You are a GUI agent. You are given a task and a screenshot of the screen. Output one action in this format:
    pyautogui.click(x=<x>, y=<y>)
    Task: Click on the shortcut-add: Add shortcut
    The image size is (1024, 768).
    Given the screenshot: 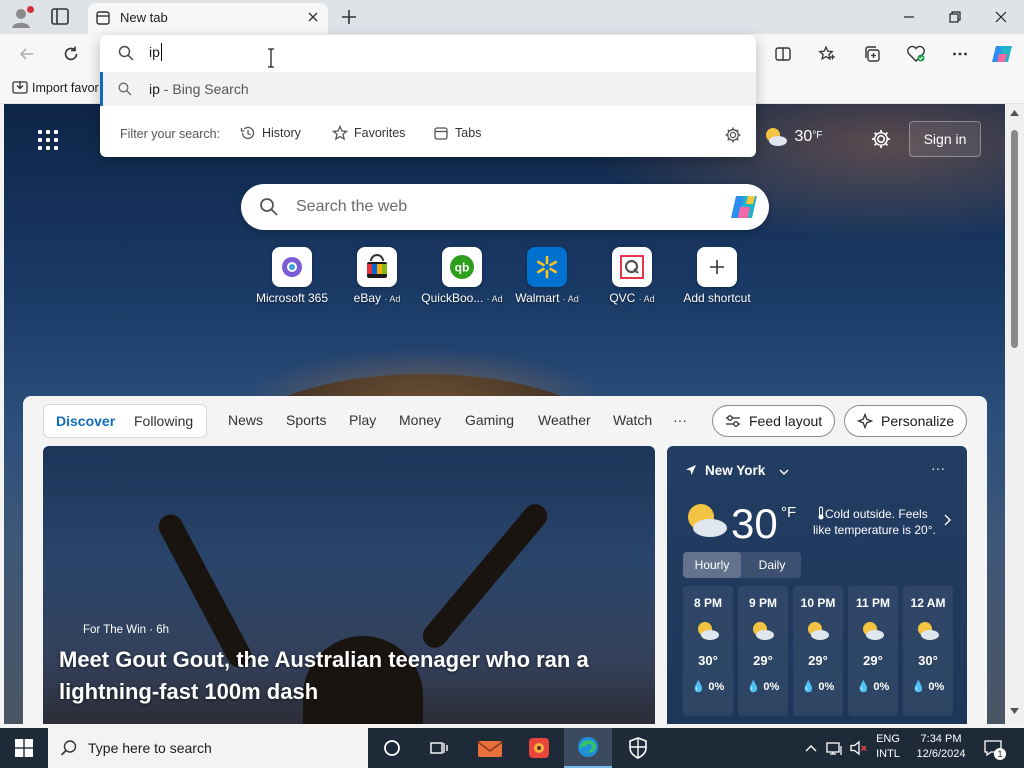 What is the action you would take?
    pyautogui.click(x=717, y=276)
    